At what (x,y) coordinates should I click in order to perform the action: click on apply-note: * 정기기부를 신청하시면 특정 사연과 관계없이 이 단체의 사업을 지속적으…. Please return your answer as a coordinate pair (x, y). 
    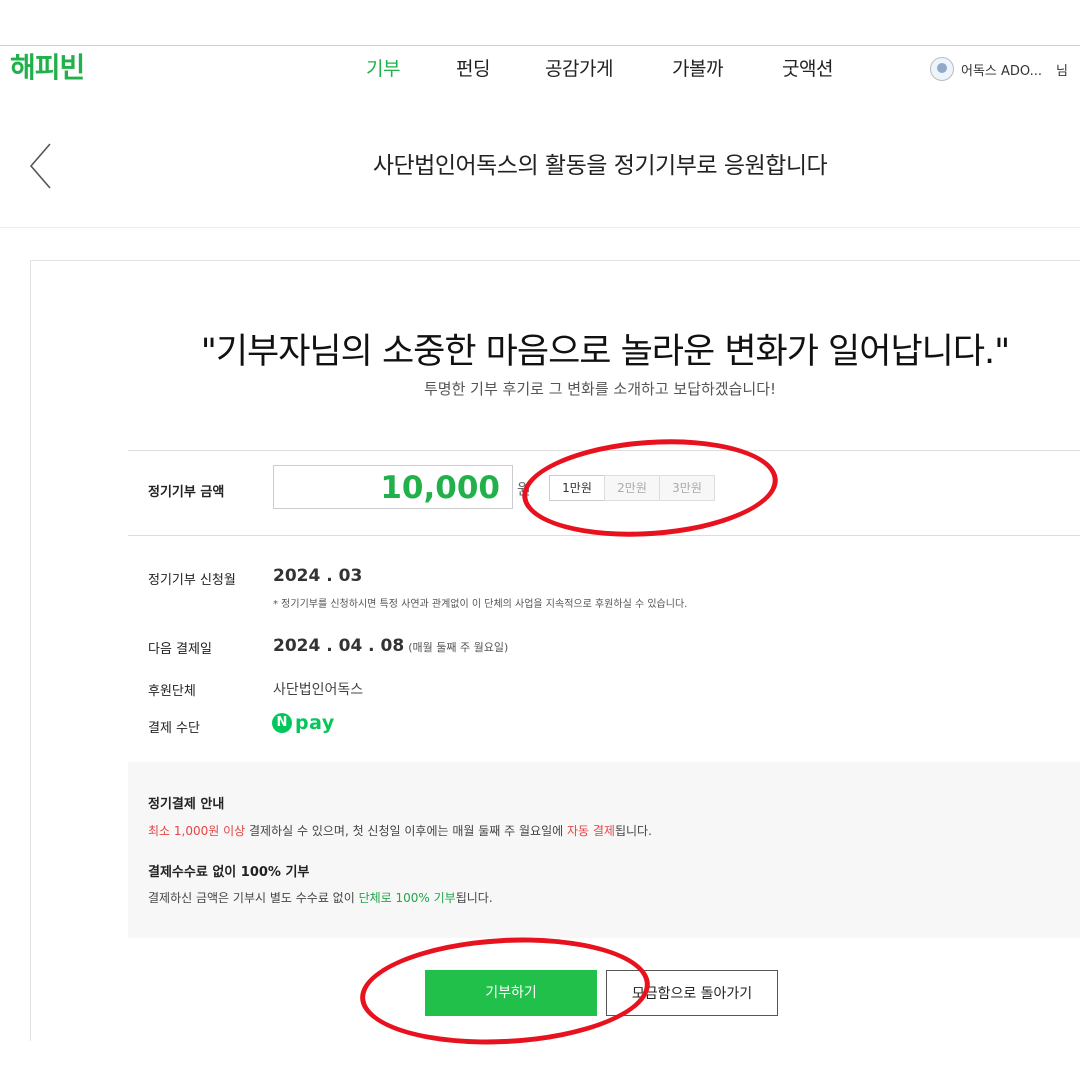
    Looking at the image, I should click on (480, 604).